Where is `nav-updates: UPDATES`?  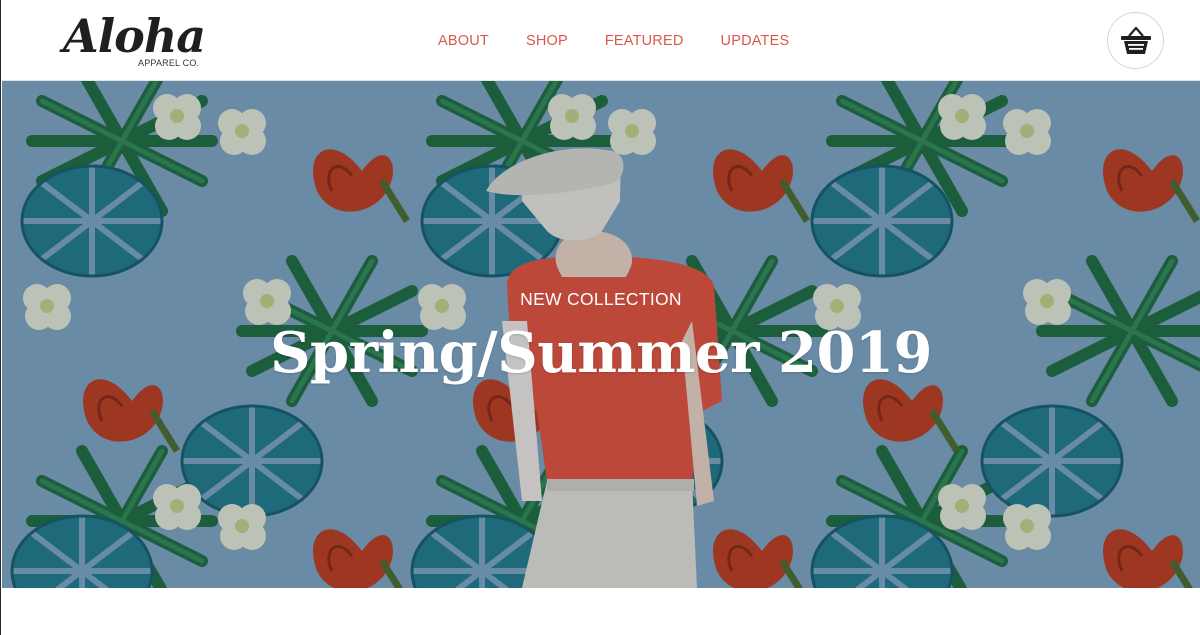
nav-updates: UPDATES is located at coordinates (755, 41).